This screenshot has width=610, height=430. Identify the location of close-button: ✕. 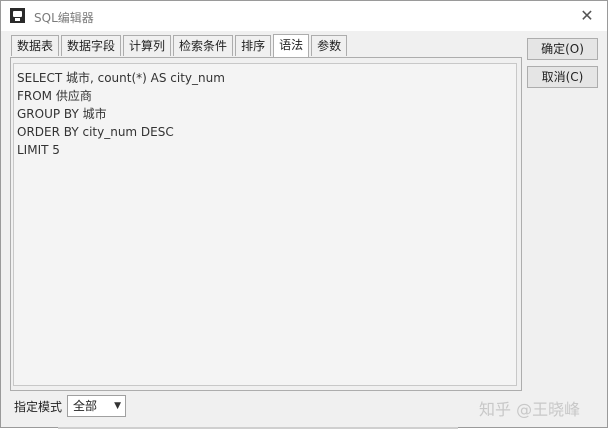
(587, 16).